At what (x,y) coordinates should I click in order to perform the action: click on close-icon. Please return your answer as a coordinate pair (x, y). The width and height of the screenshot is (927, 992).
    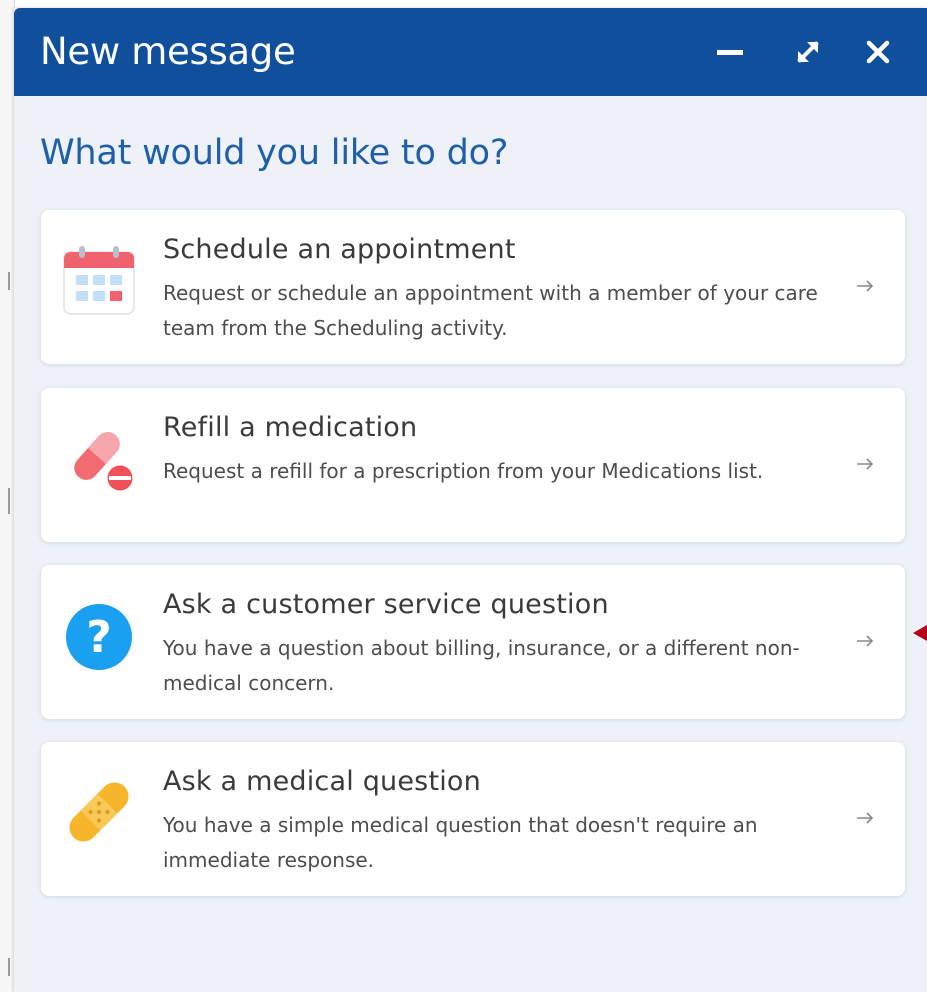
    Looking at the image, I should click on (878, 52).